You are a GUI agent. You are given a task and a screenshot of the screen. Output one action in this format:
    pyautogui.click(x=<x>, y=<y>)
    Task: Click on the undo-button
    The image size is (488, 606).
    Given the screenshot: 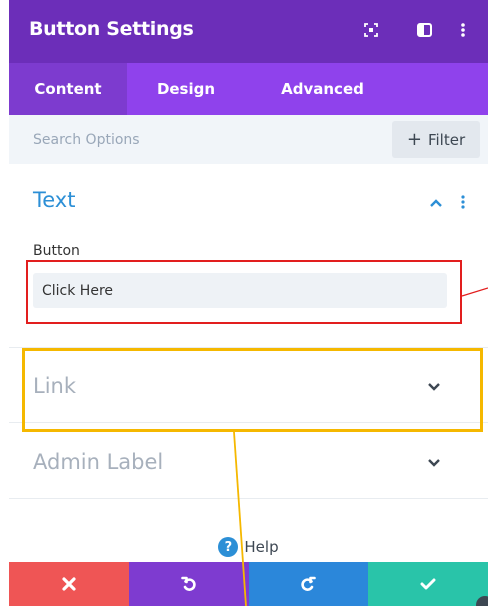 What is the action you would take?
    pyautogui.click(x=188, y=584)
    